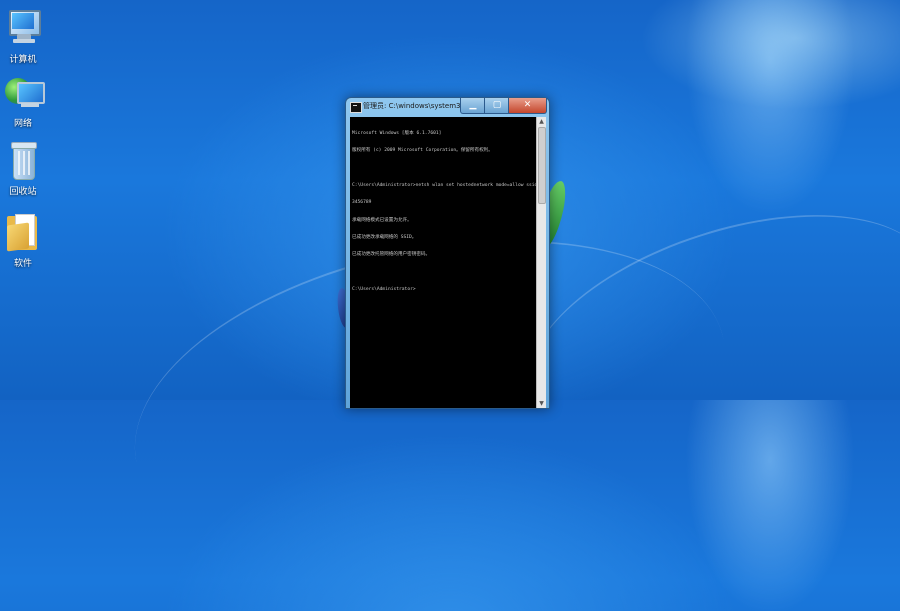  What do you see at coordinates (23, 28) in the screenshot?
I see `computer-icon` at bounding box center [23, 28].